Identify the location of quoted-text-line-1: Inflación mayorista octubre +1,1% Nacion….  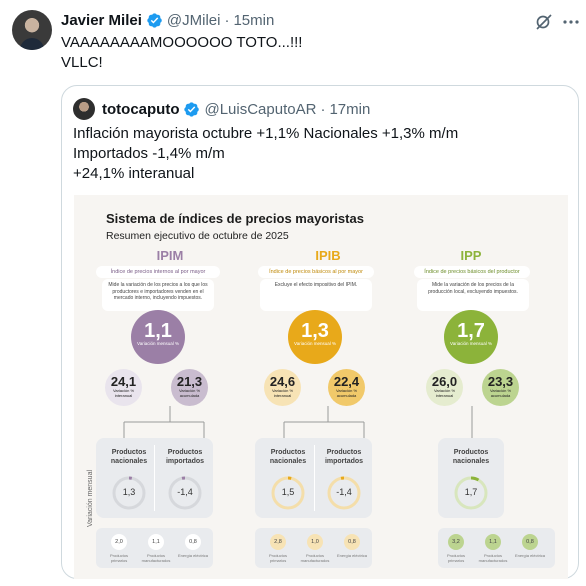
(266, 133).